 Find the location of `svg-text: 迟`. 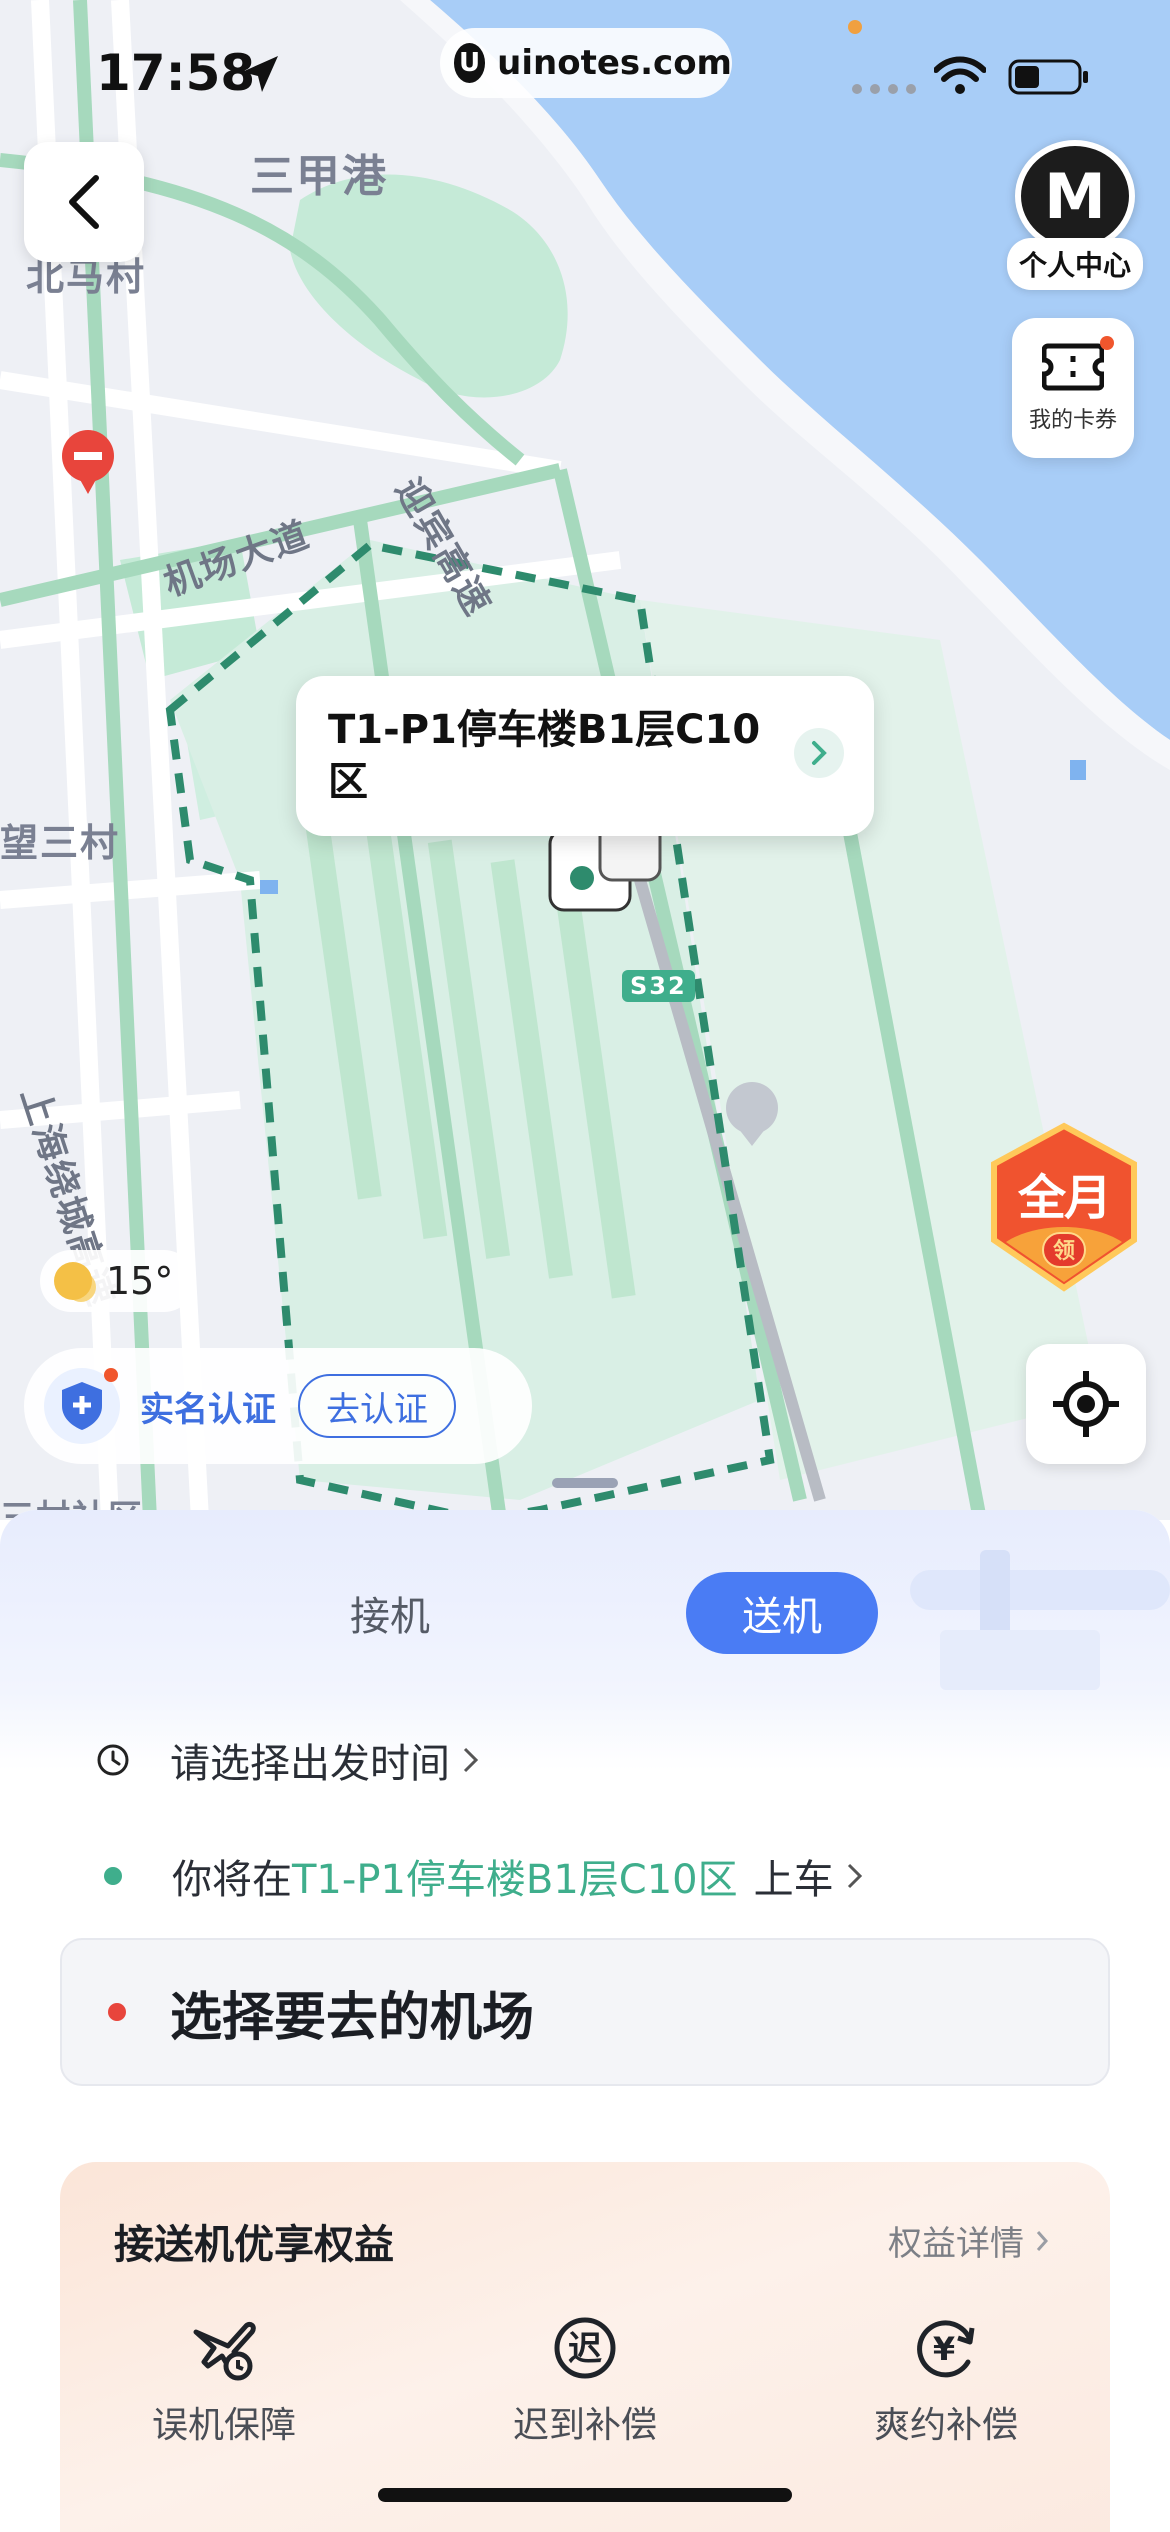

svg-text: 迟 is located at coordinates (585, 2349).